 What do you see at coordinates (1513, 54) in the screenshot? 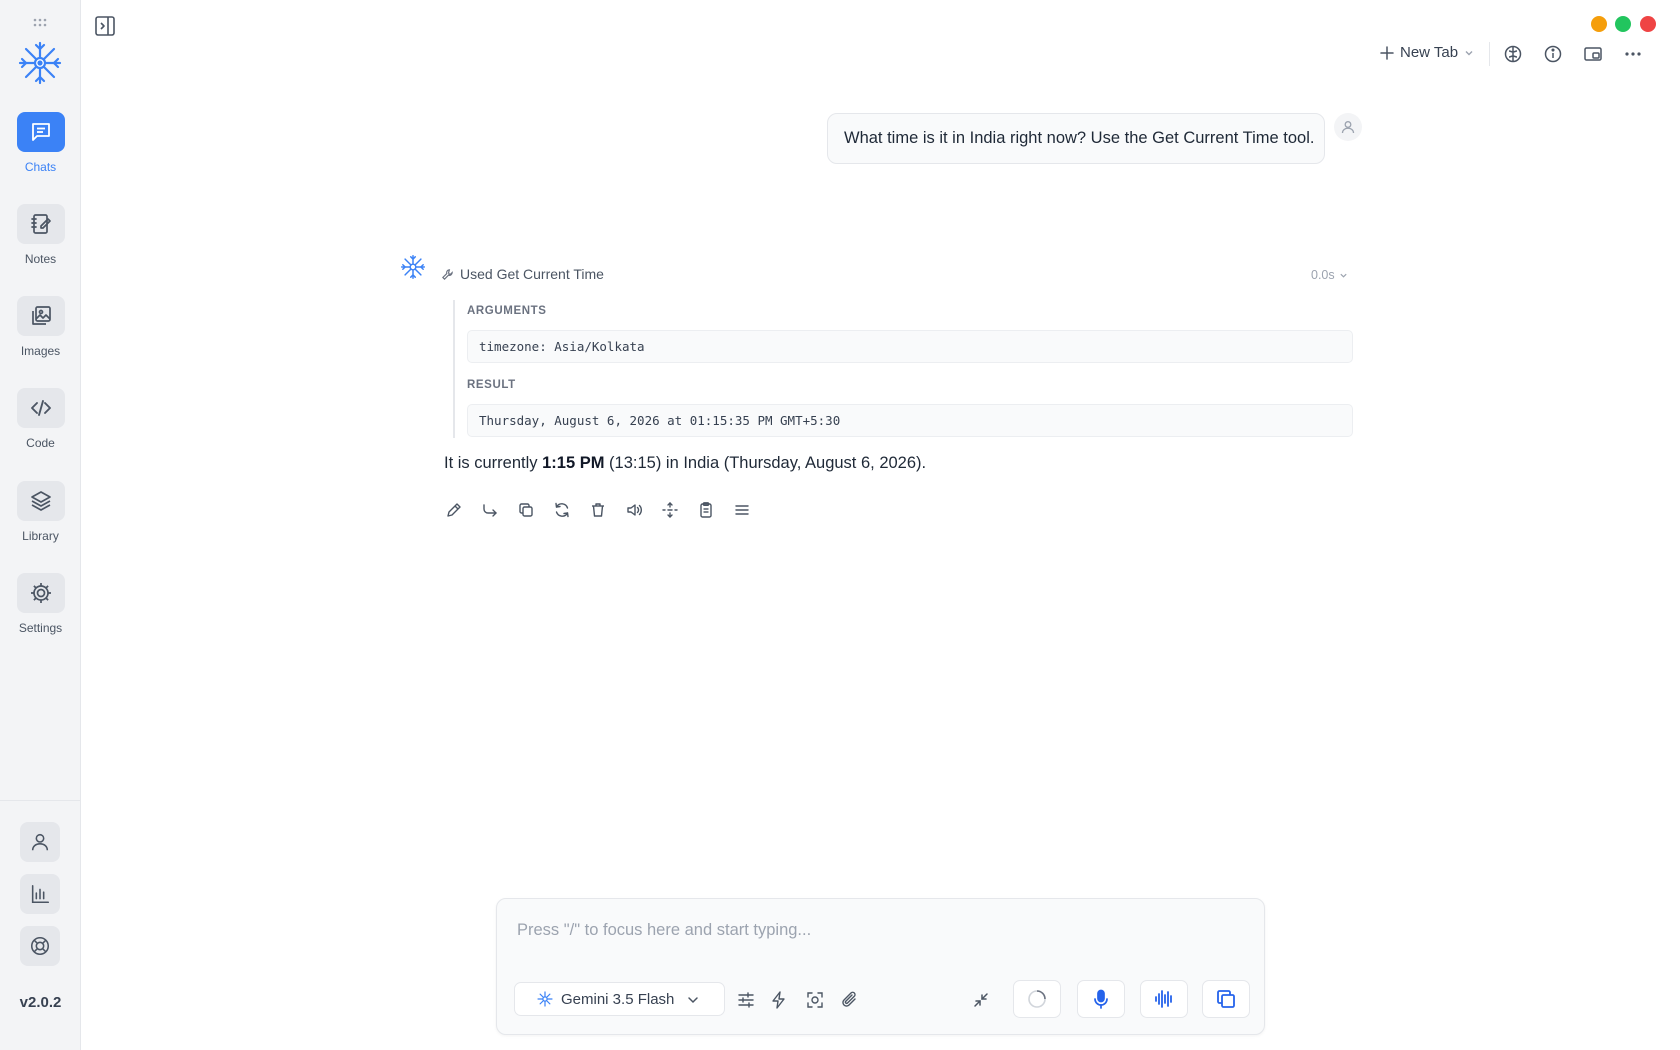
I see `brain-icon` at bounding box center [1513, 54].